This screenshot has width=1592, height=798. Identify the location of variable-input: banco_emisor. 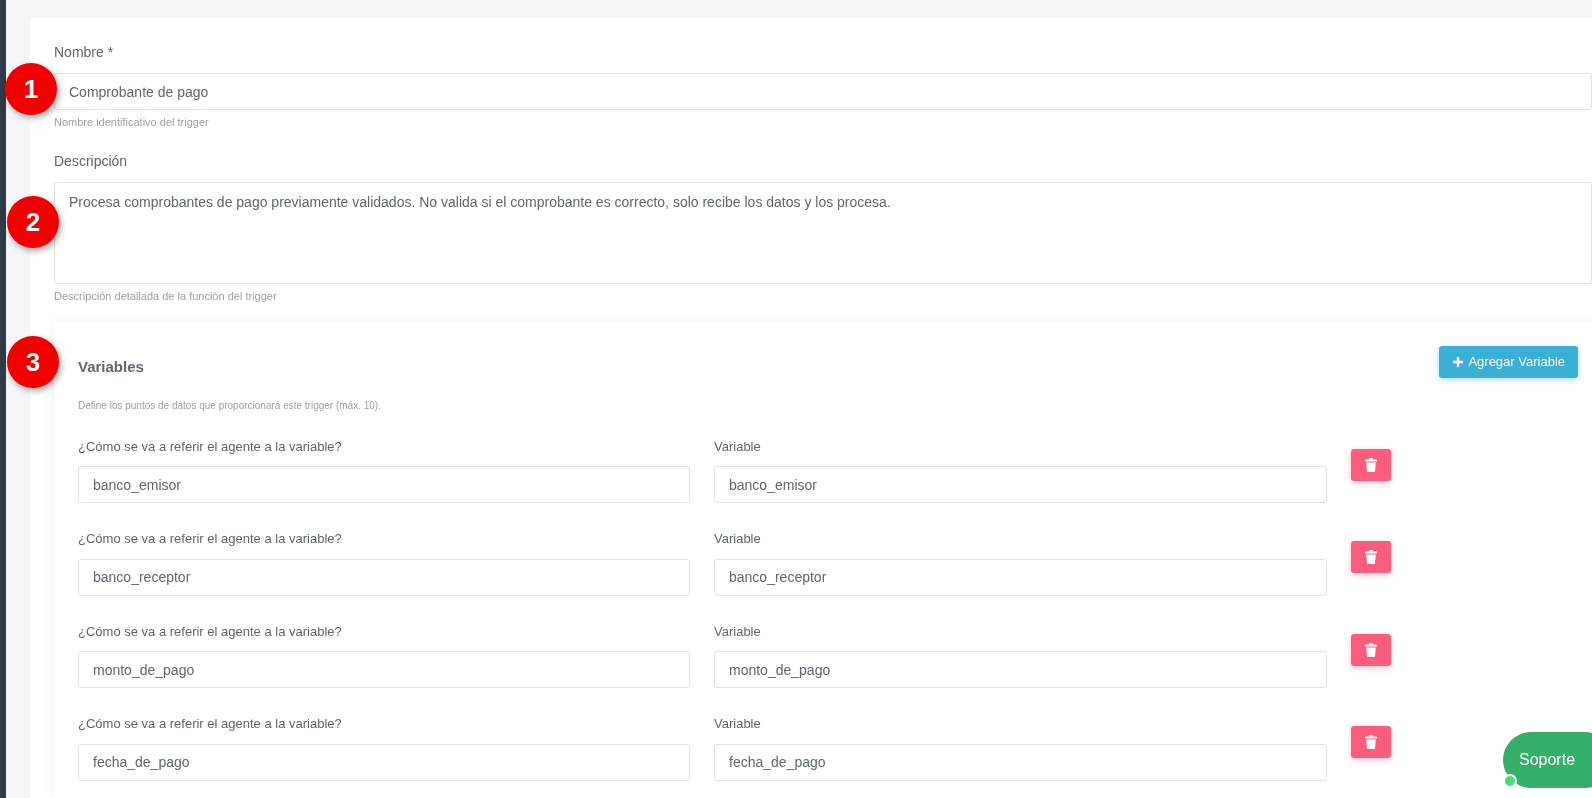
(1020, 484).